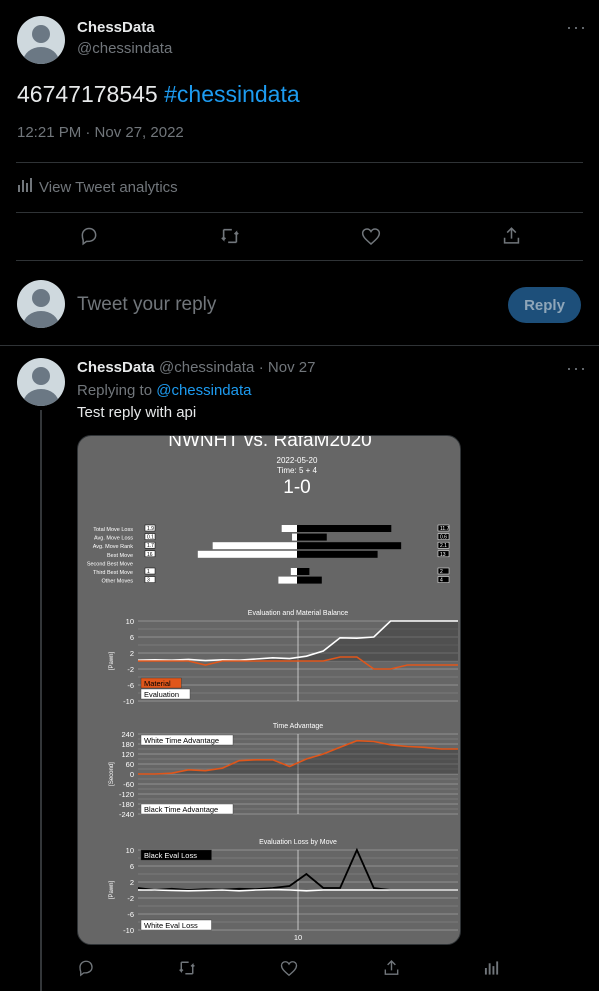  I want to click on stat-label: Other Moves, so click(118, 582).